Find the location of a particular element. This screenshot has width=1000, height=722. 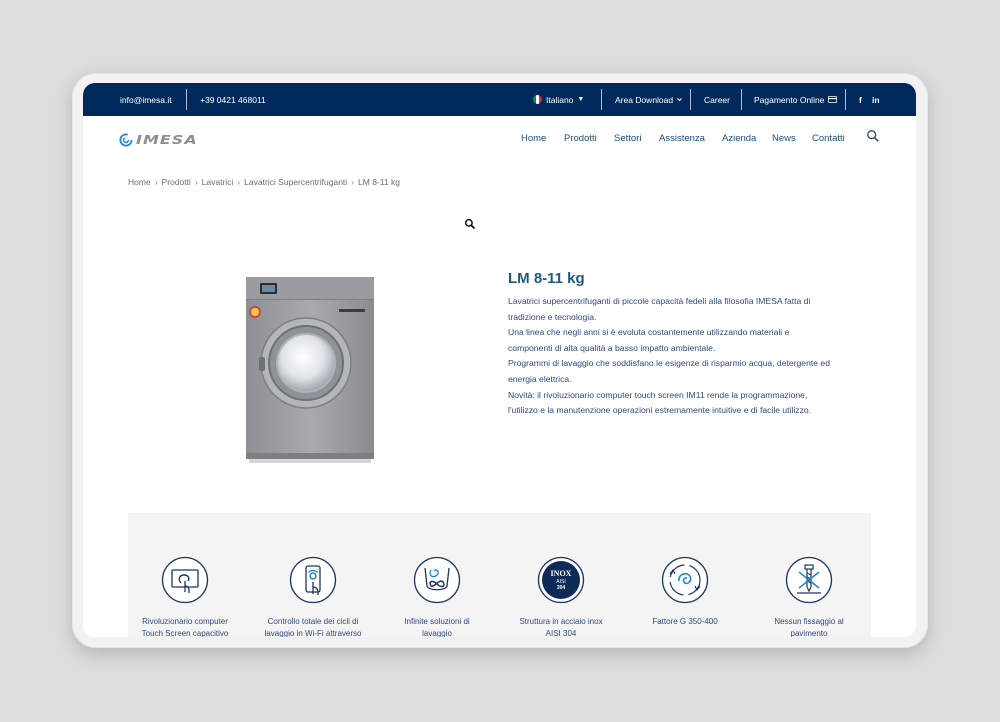

zoom-icon is located at coordinates (470, 224).